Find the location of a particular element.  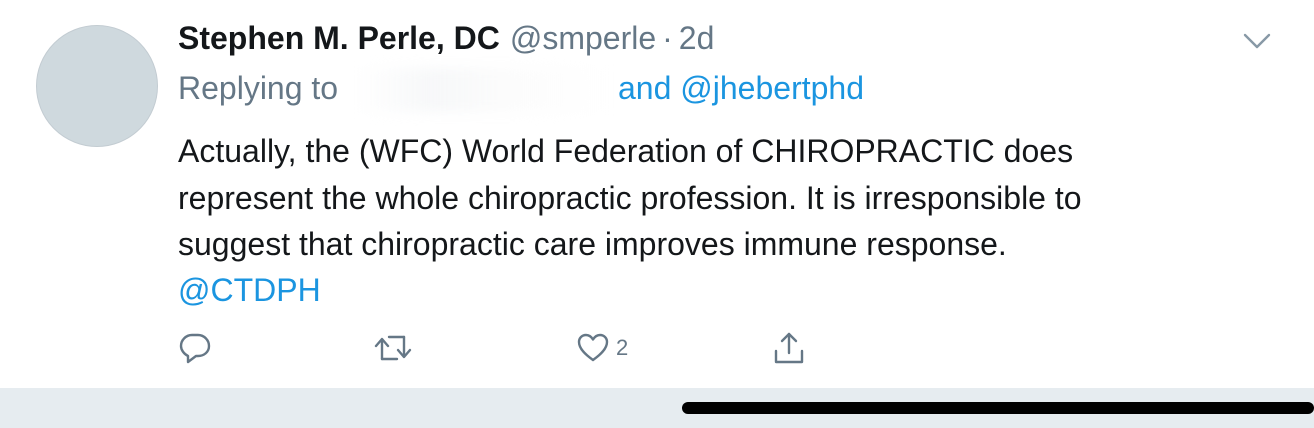

tweet-header: Stephen M. Perle, DC @smperle · 2d is located at coordinates (446, 41).